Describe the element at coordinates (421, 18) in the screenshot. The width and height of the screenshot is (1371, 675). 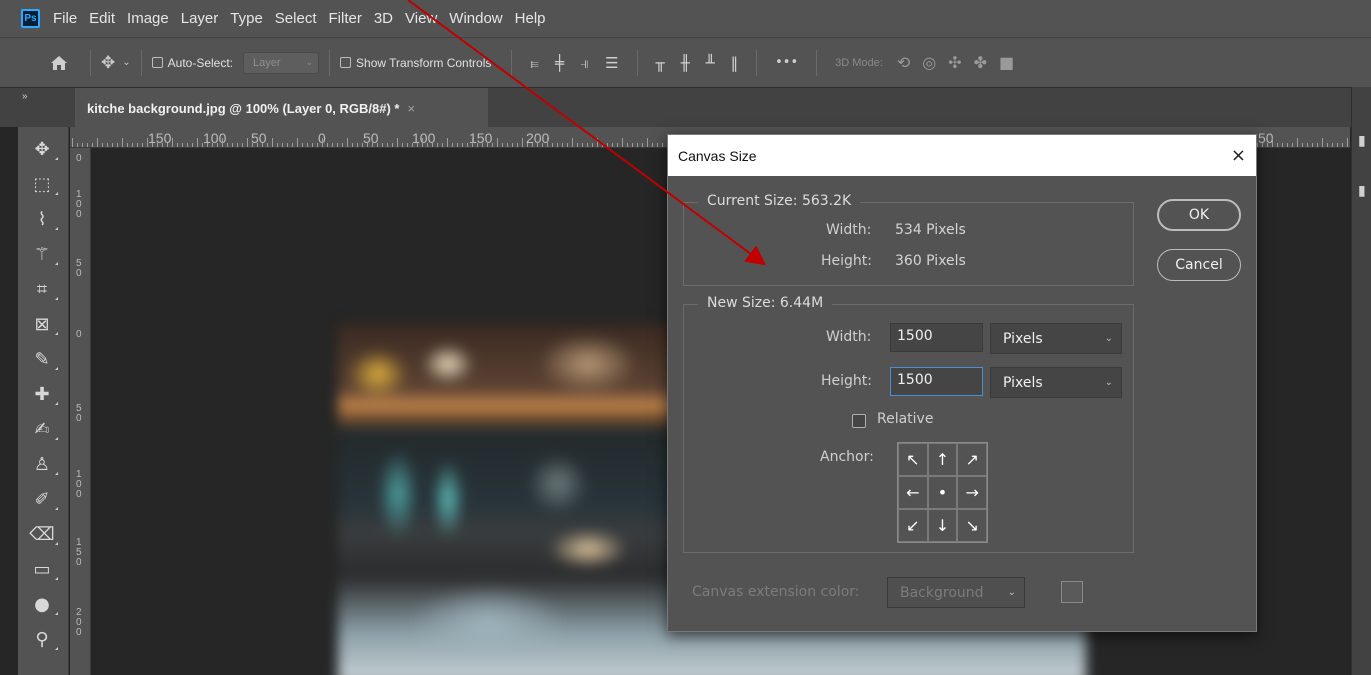
I see `menu-view: View` at that location.